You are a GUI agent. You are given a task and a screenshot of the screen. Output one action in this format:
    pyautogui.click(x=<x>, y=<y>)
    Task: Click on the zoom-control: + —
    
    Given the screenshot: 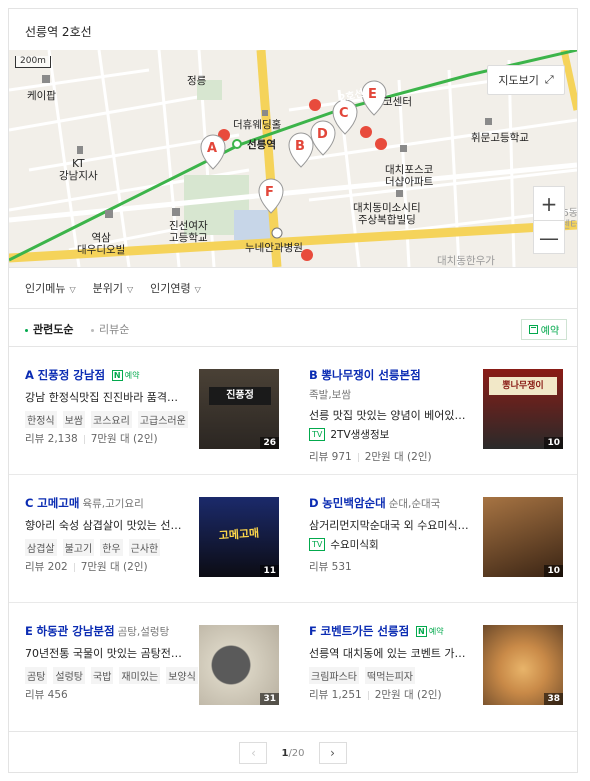 What is the action you would take?
    pyautogui.click(x=549, y=220)
    